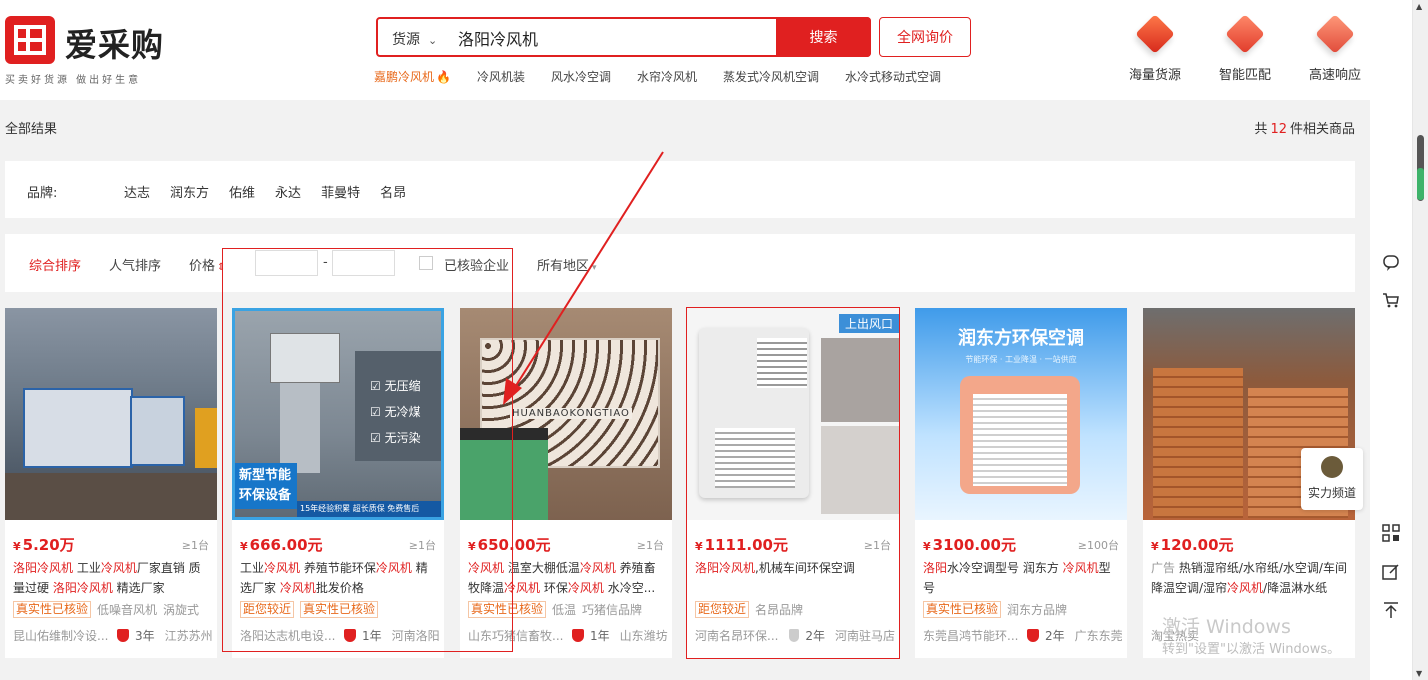 The width and height of the screenshot is (1428, 680). What do you see at coordinates (286, 263) in the screenshot?
I see `price-min-input` at bounding box center [286, 263].